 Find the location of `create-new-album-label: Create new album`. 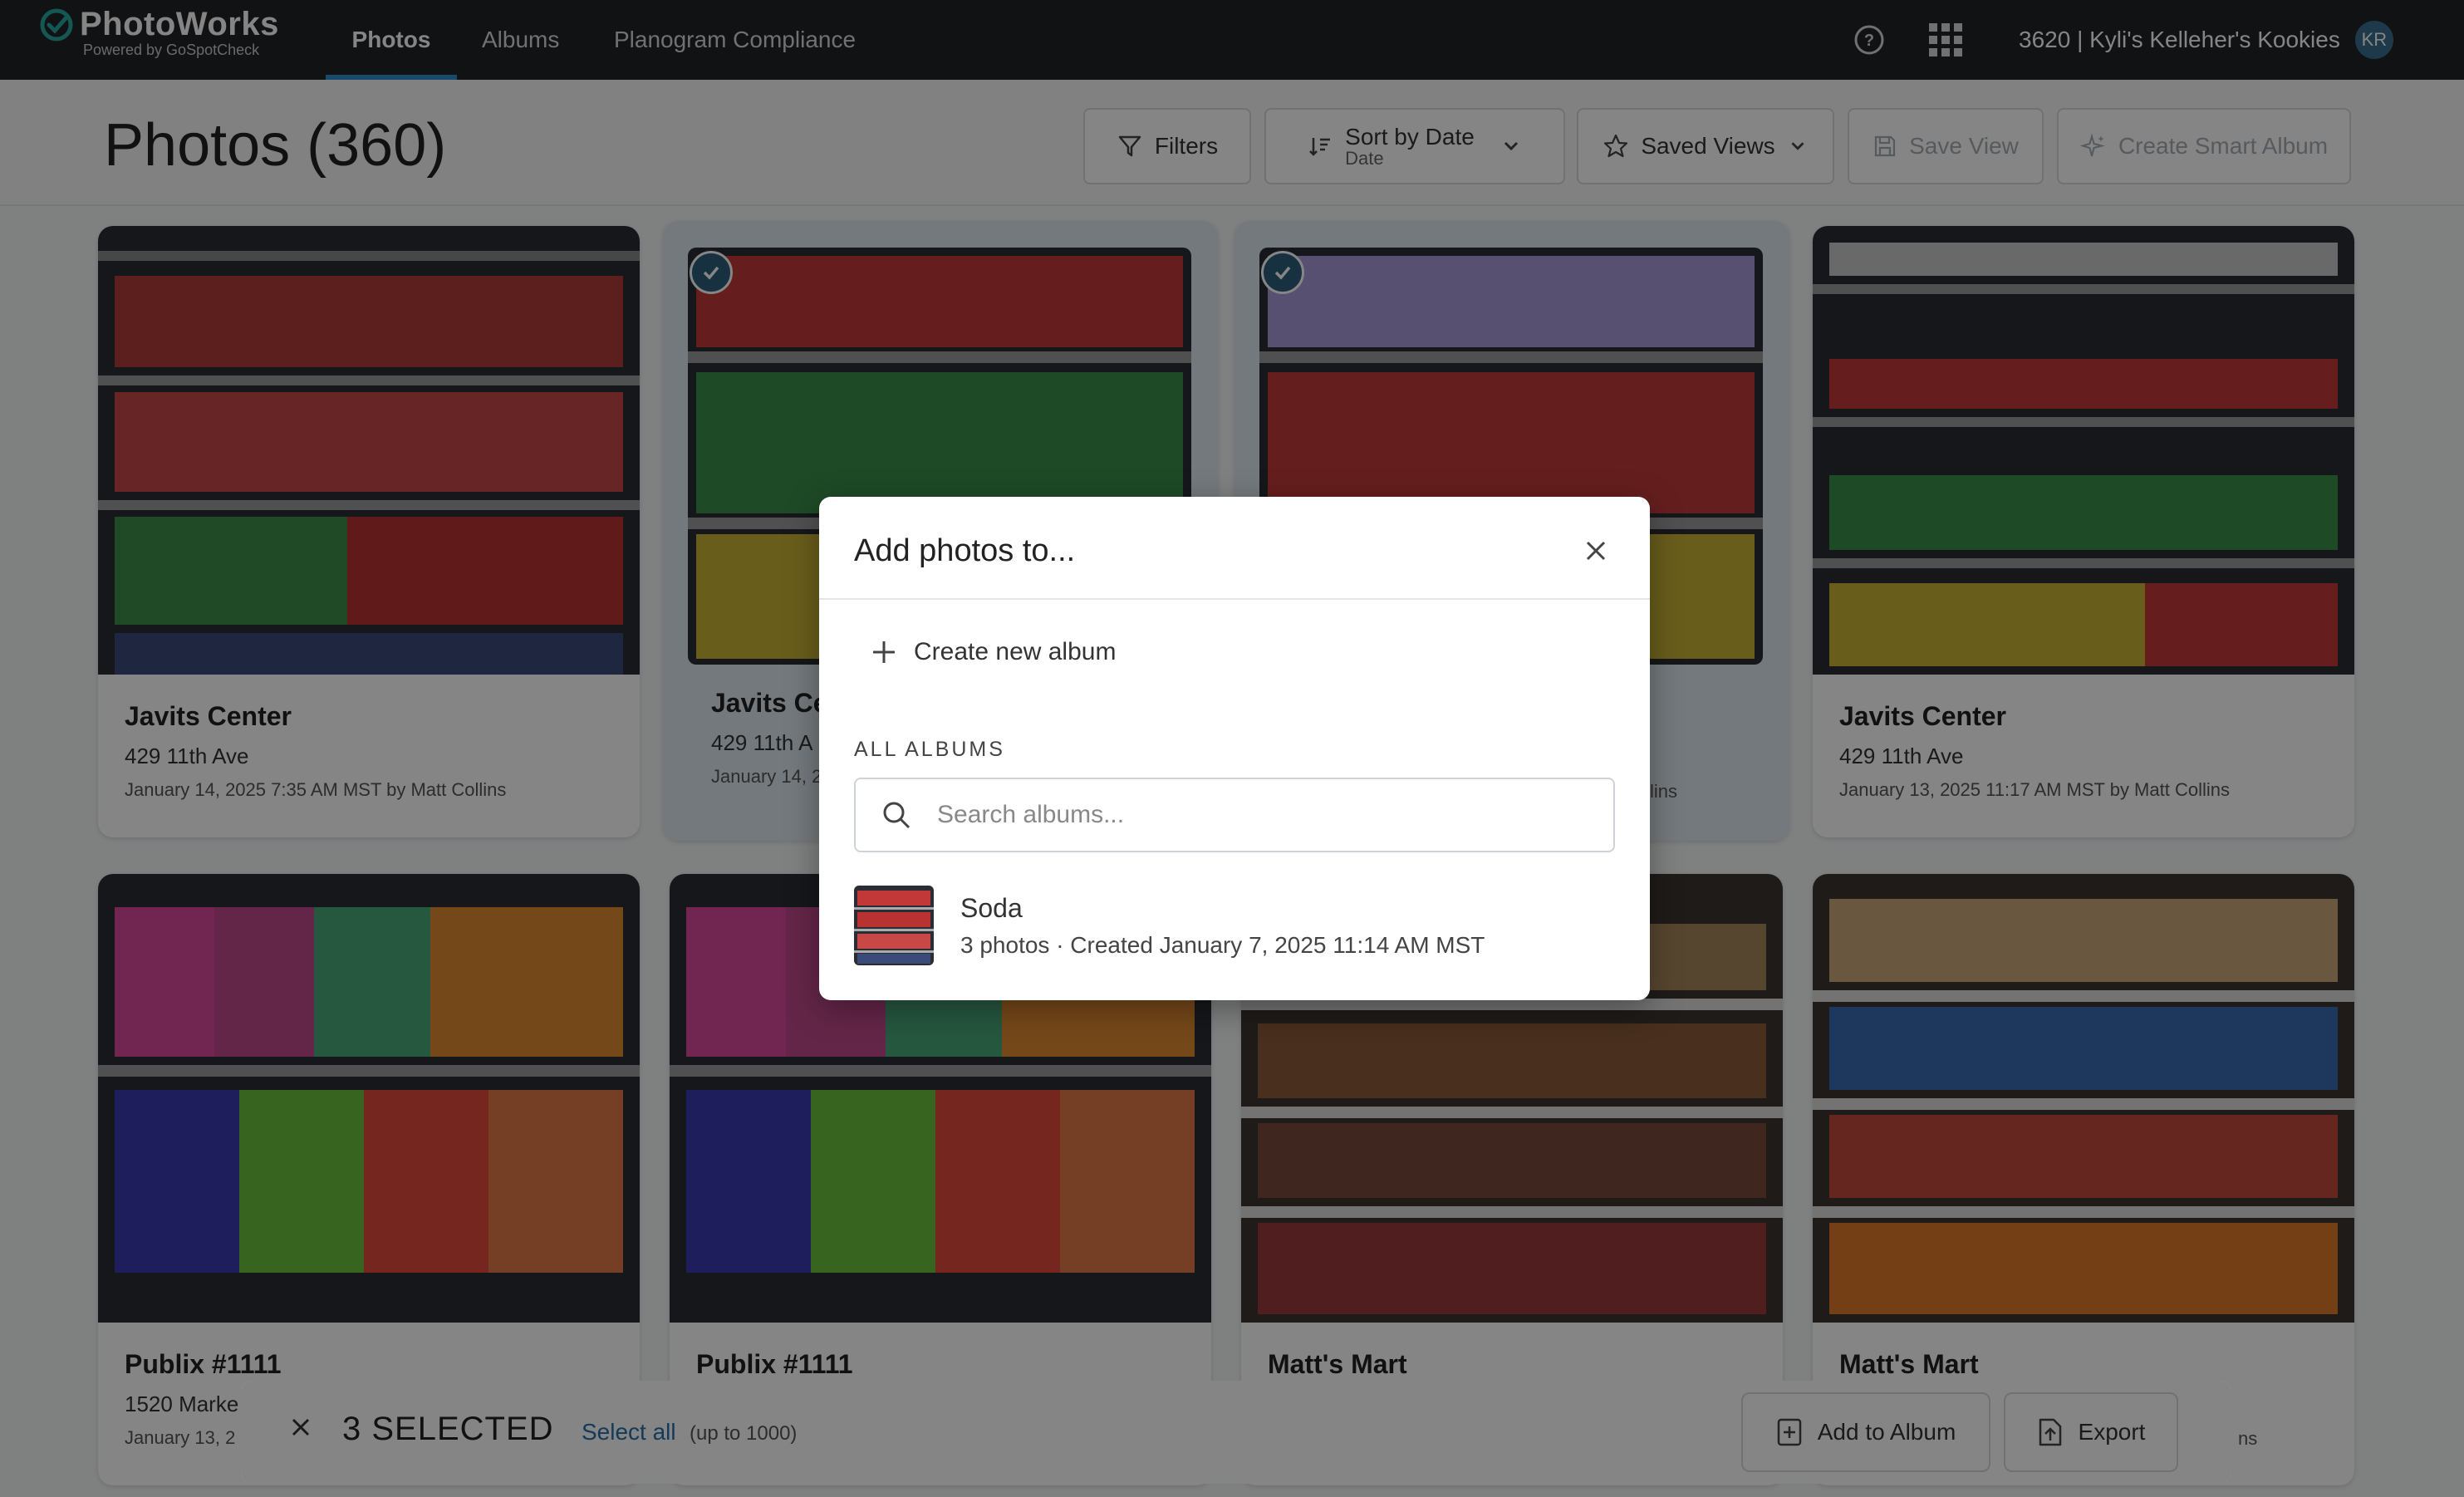

create-new-album-label: Create new album is located at coordinates (1015, 651).